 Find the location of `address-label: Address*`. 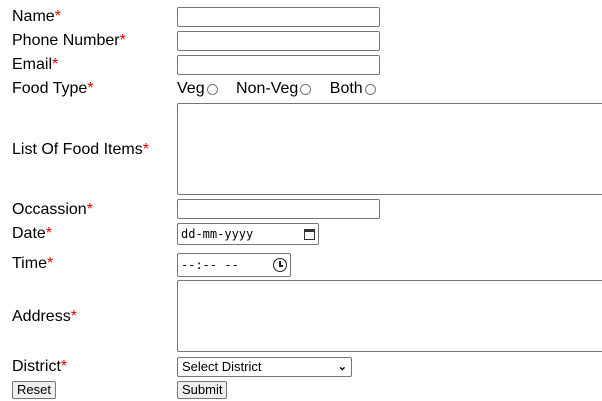

address-label: Address* is located at coordinates (44, 317).